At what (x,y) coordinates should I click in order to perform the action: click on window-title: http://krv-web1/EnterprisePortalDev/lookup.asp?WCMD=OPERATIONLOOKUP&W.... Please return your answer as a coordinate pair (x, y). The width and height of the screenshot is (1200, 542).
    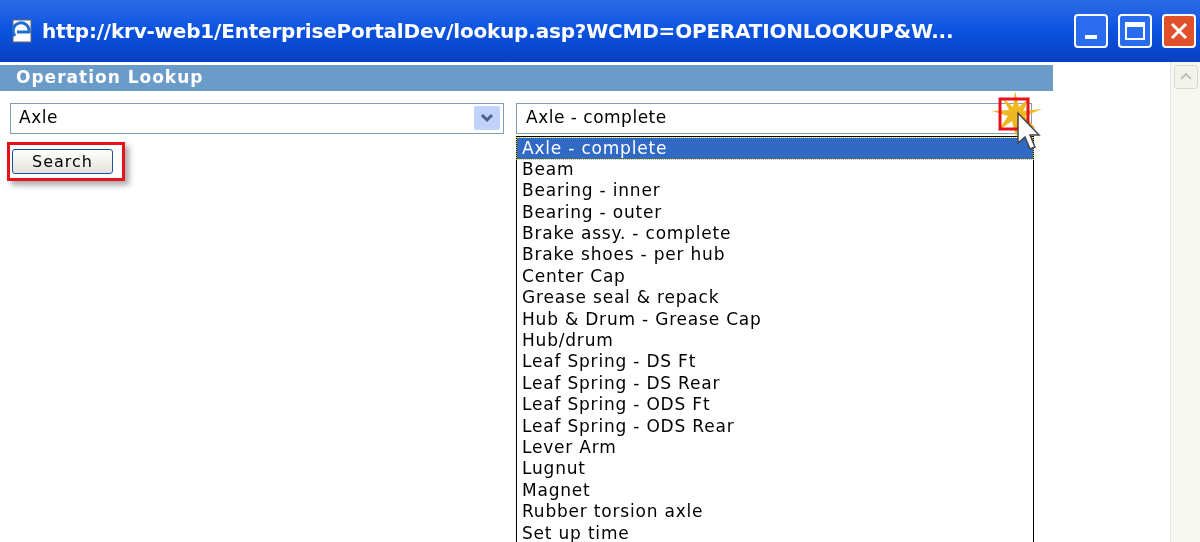
    Looking at the image, I should click on (498, 31).